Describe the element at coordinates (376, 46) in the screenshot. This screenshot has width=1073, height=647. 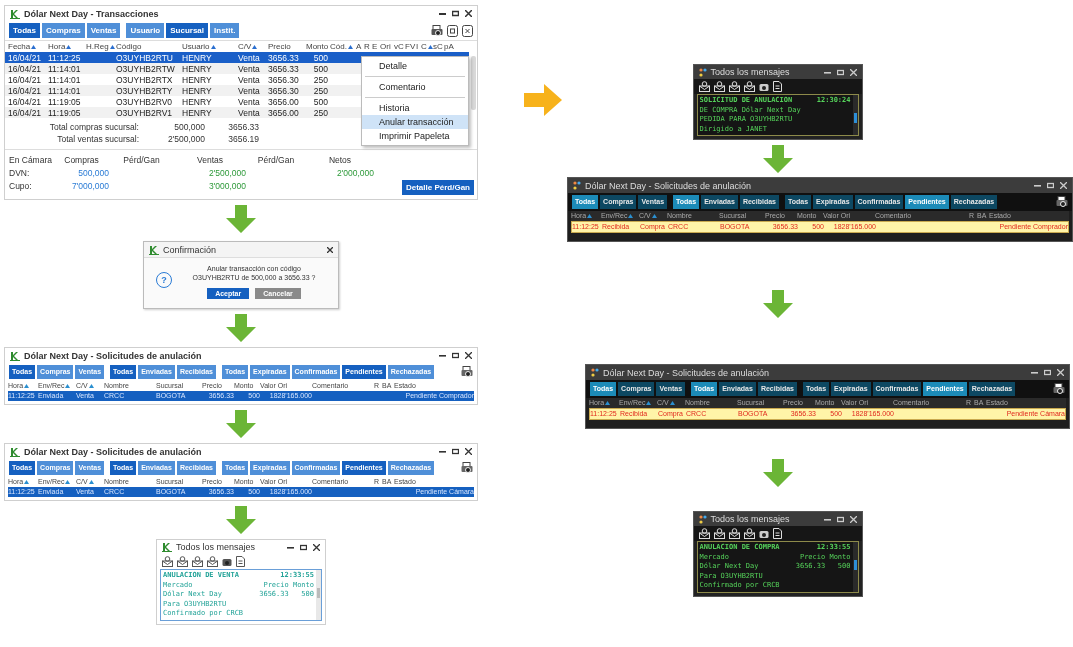
I see `column-header: E` at that location.